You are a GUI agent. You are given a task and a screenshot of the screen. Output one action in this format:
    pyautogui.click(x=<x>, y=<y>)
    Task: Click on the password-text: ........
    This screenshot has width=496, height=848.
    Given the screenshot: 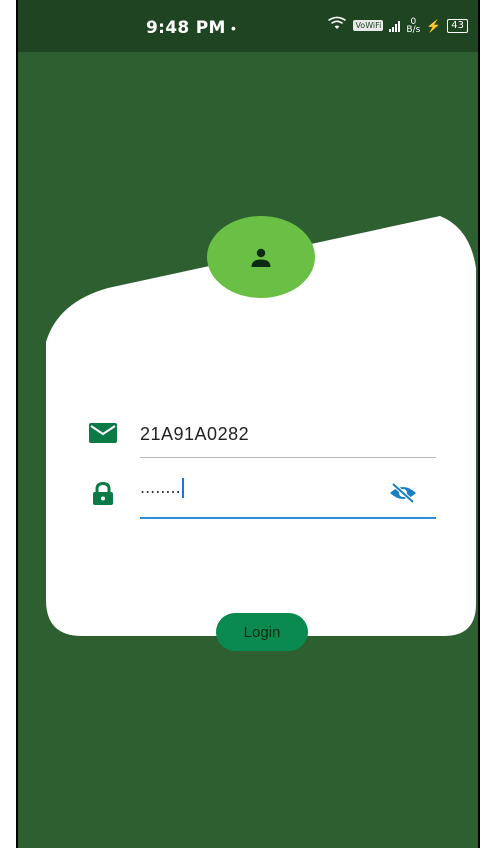 What is the action you would take?
    pyautogui.click(x=160, y=487)
    